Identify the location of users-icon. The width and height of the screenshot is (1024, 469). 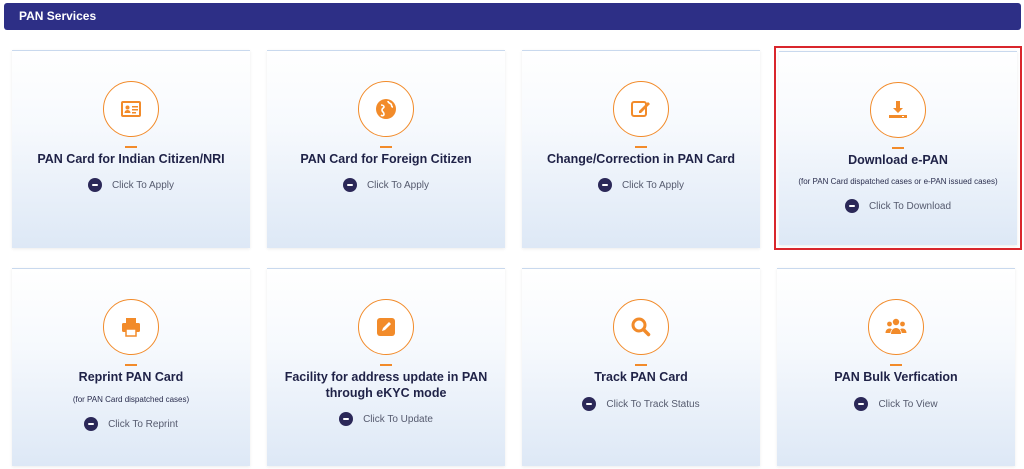
(896, 327).